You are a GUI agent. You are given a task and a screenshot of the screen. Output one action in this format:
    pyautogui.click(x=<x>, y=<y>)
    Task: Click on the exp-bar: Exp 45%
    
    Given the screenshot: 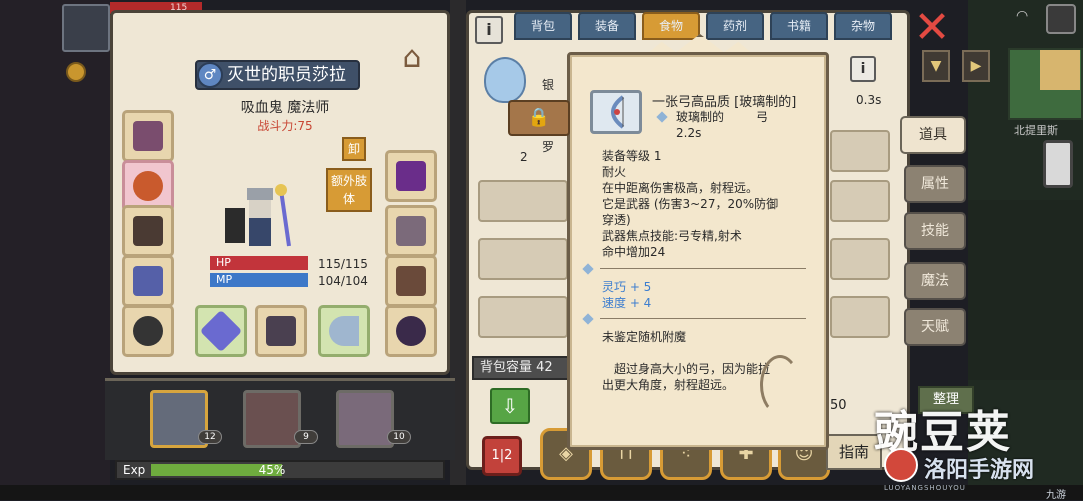 What is the action you would take?
    pyautogui.click(x=280, y=470)
    